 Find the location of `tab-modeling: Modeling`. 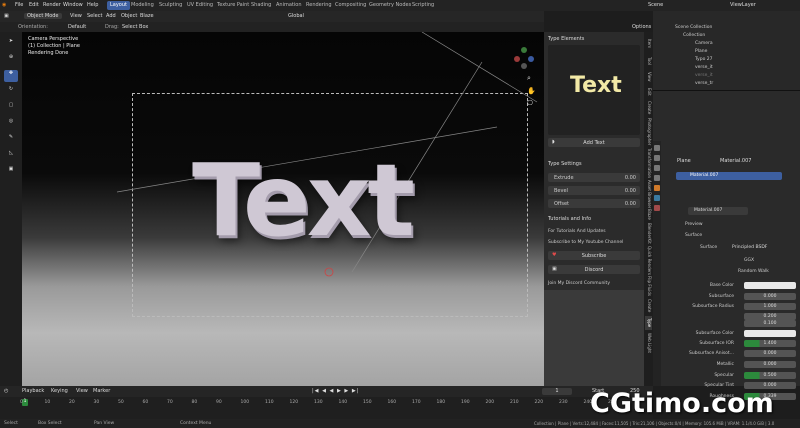

tab-modeling: Modeling is located at coordinates (142, 5).